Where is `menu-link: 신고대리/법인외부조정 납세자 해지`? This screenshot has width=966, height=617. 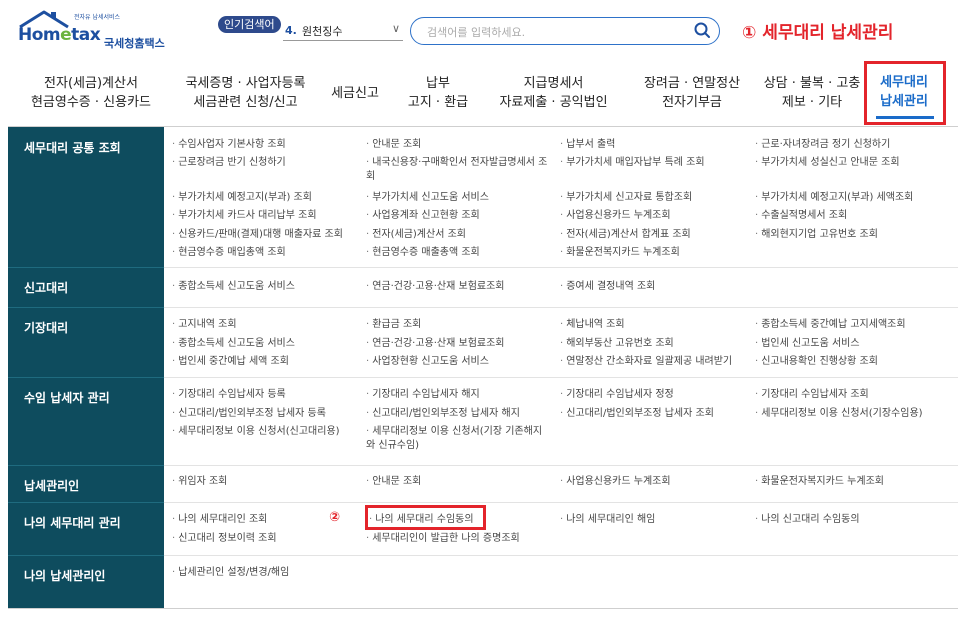 menu-link: 신고대리/법인외부조정 납세자 해지 is located at coordinates (458, 414).